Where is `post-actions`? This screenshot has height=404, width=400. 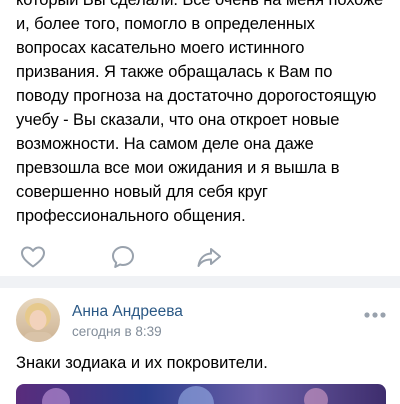 post-actions is located at coordinates (200, 256).